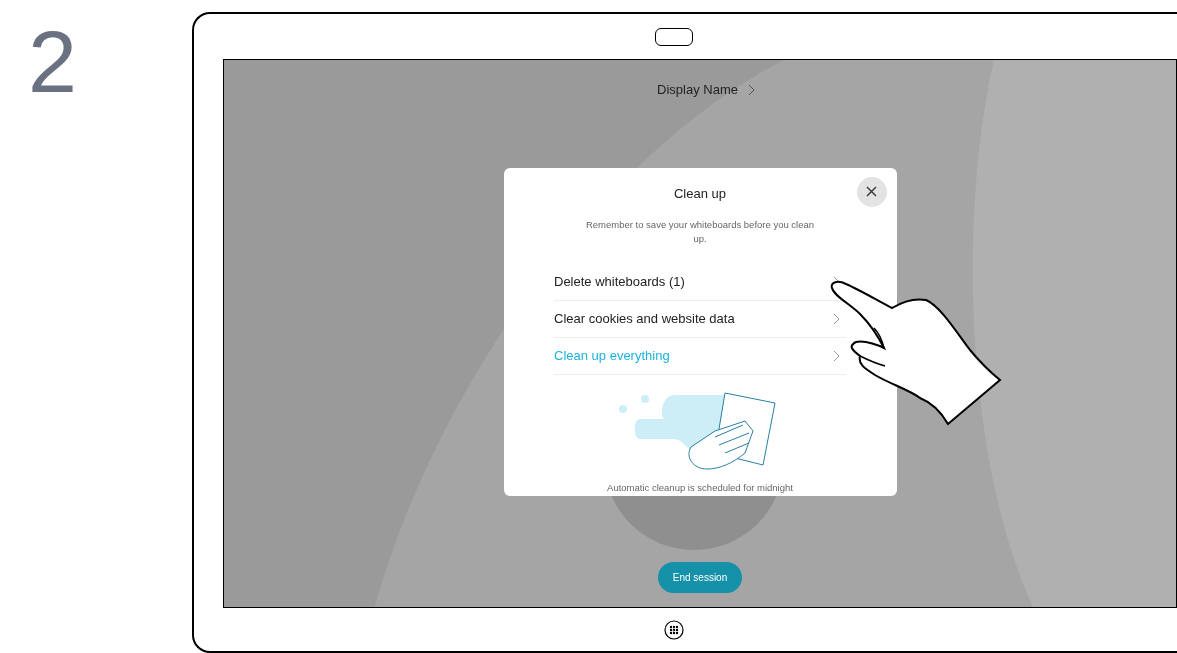 The image size is (1177, 653). I want to click on apps-grid-icon, so click(673, 629).